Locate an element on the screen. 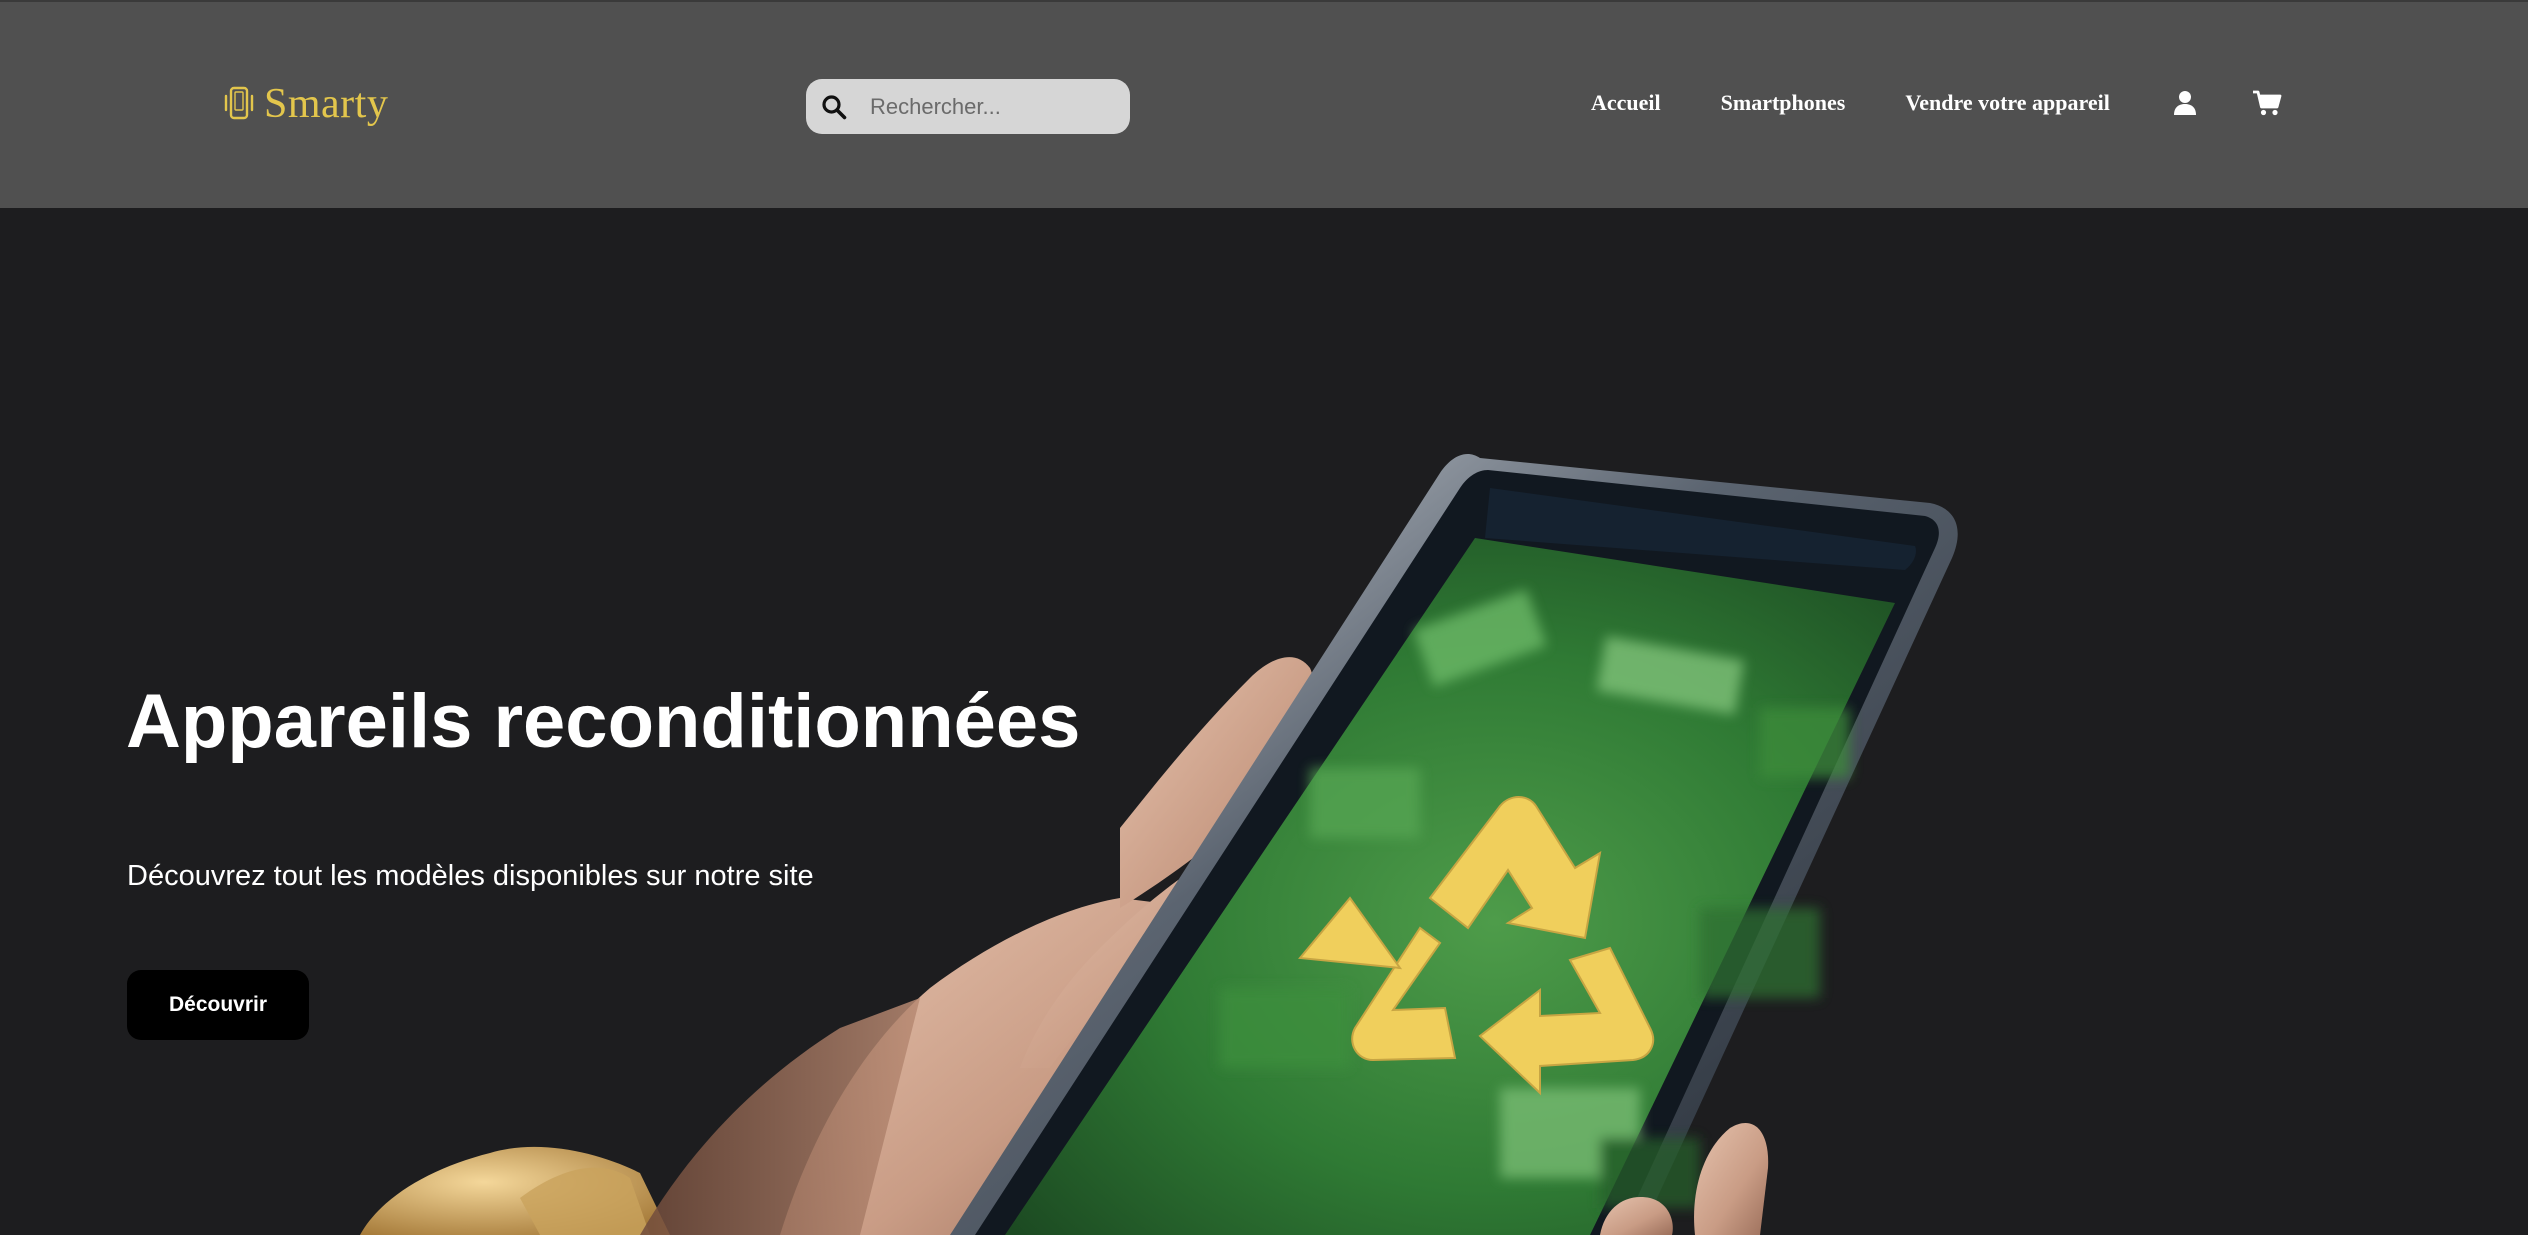 This screenshot has height=1235, width=2528. search-bar is located at coordinates (968, 106).